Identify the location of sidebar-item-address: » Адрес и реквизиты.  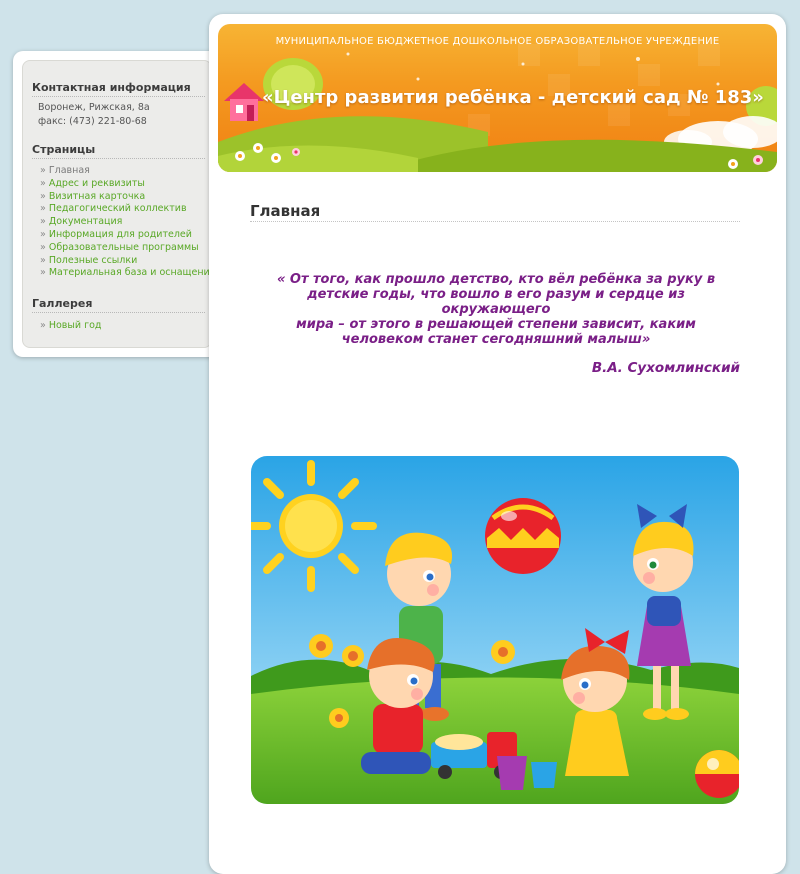
(122, 184).